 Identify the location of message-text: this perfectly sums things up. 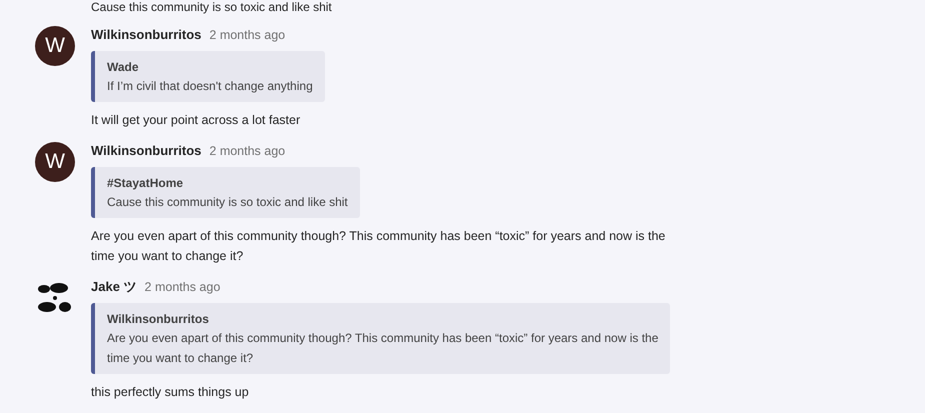
(170, 392).